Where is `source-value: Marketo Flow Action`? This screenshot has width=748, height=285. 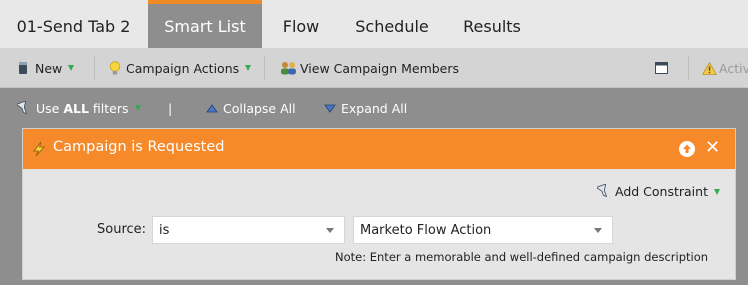
source-value: Marketo Flow Action is located at coordinates (426, 230).